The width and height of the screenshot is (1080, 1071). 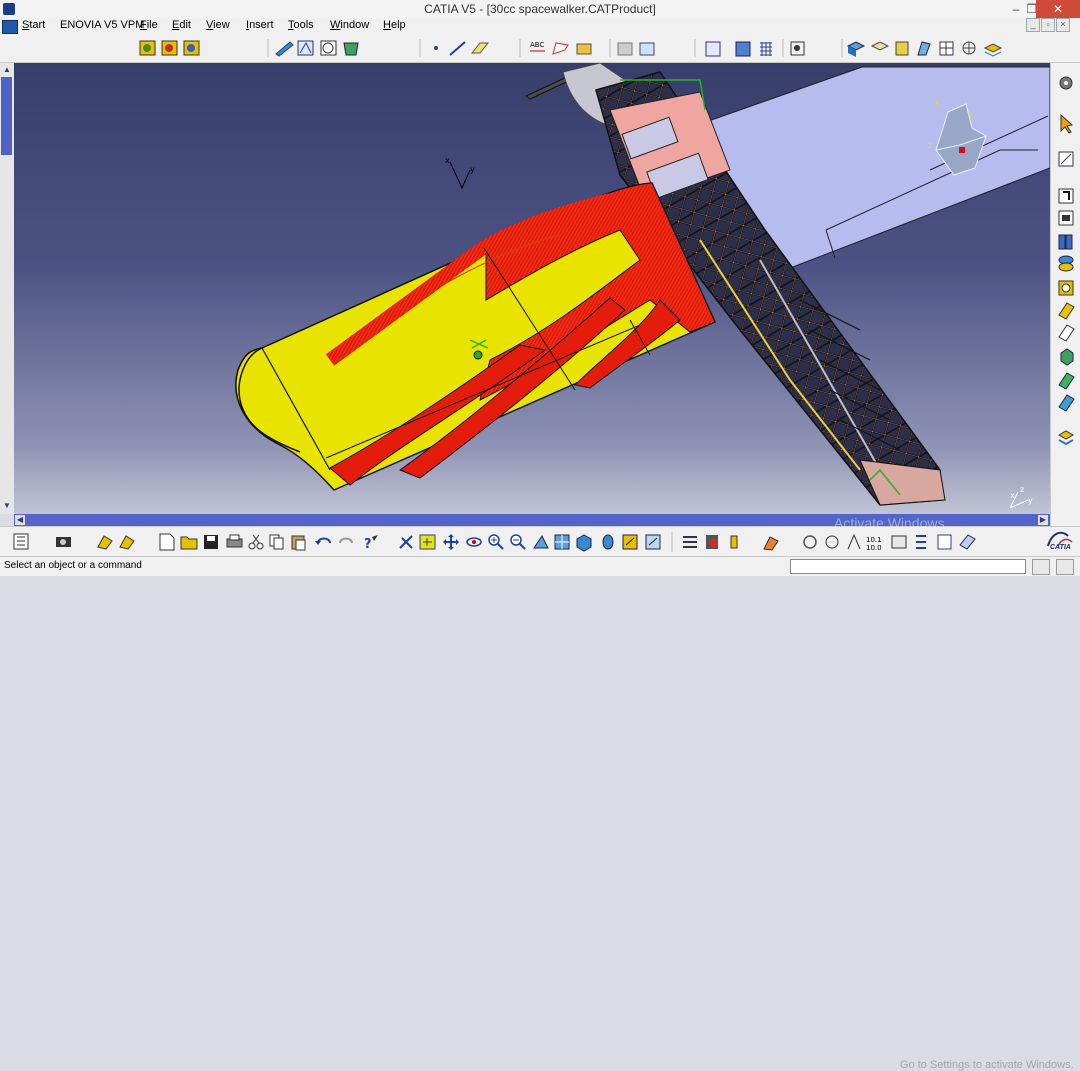 What do you see at coordinates (211, 542) in the screenshot?
I see `save-icon` at bounding box center [211, 542].